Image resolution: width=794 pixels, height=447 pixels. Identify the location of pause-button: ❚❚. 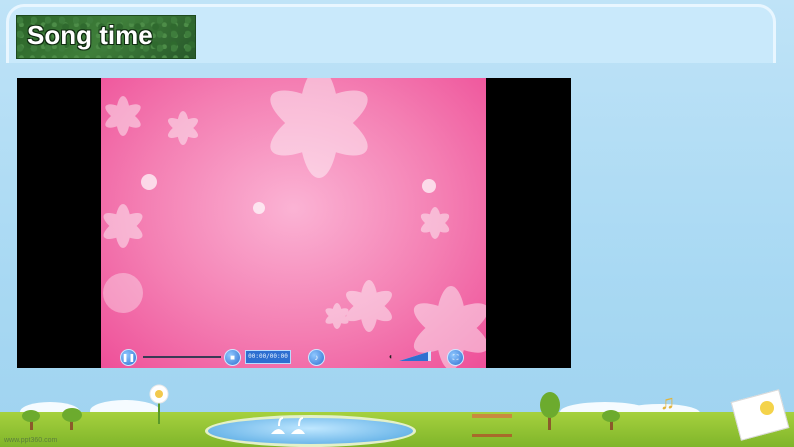
(128, 357).